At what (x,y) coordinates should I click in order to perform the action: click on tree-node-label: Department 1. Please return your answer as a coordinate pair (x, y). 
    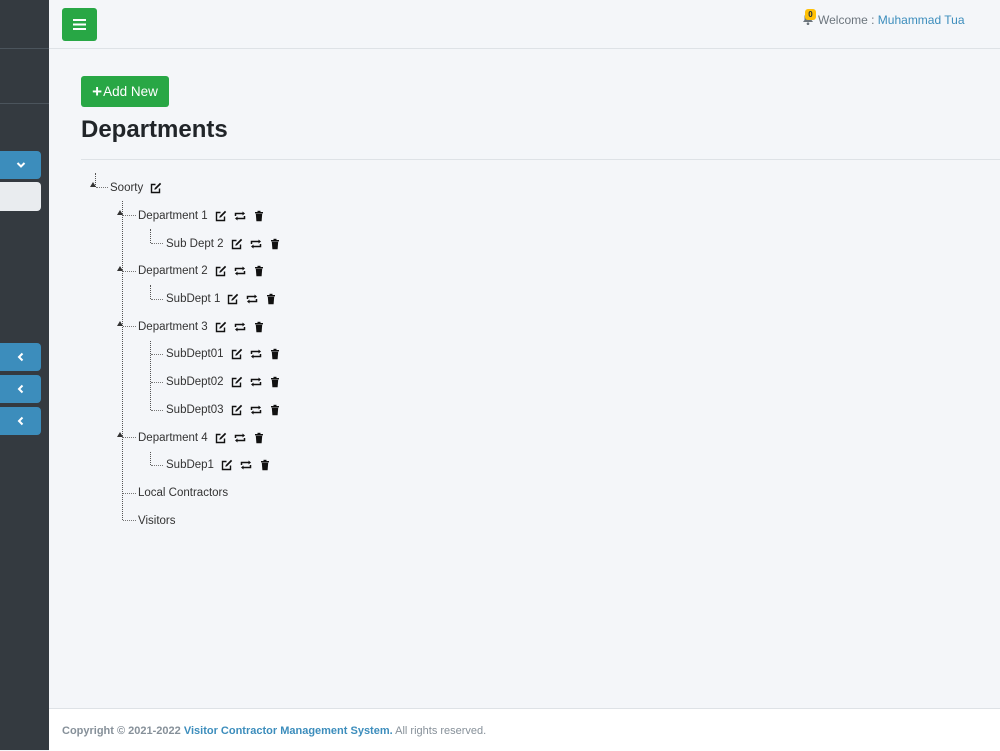
    Looking at the image, I should click on (173, 216).